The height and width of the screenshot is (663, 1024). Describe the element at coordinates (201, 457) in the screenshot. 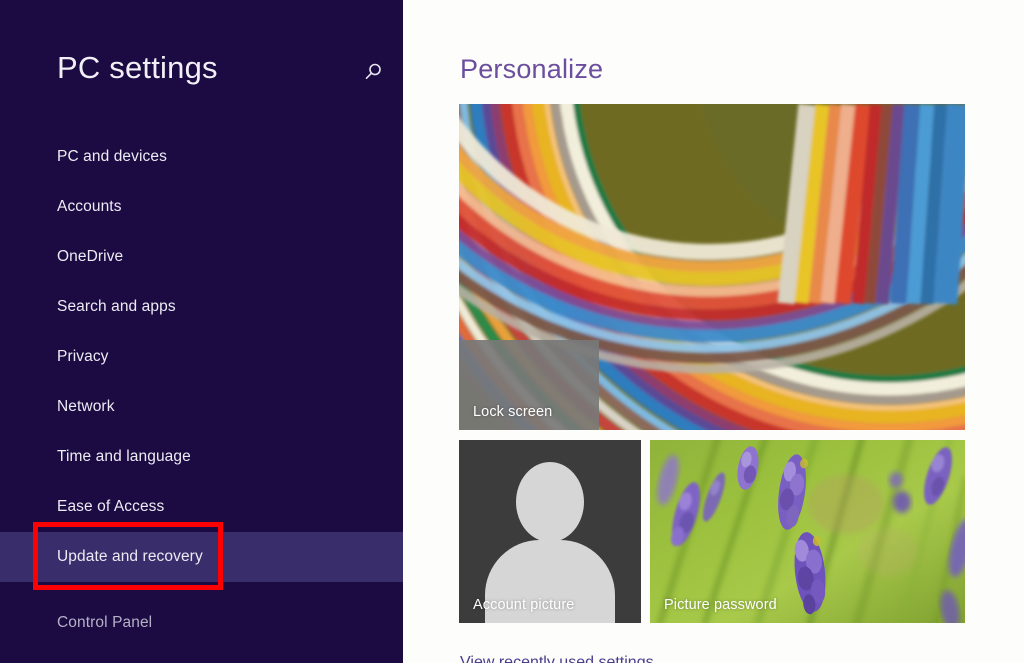

I see `sidebar-item-time-and-language: Time and language` at that location.